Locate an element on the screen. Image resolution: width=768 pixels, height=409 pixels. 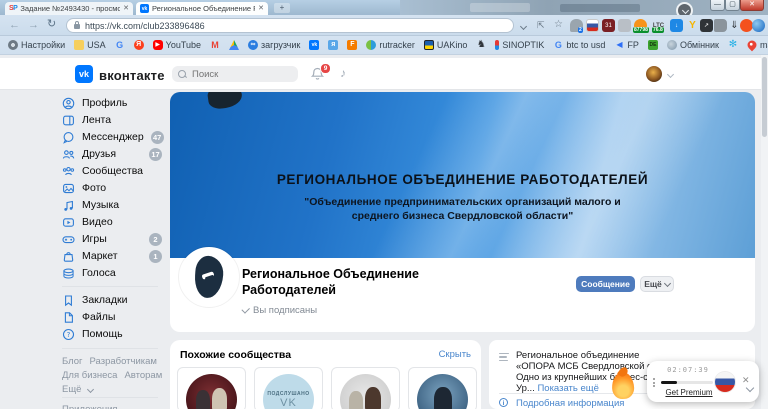
detailed-info-link: Подробная информация is located at coordinates (570, 403).